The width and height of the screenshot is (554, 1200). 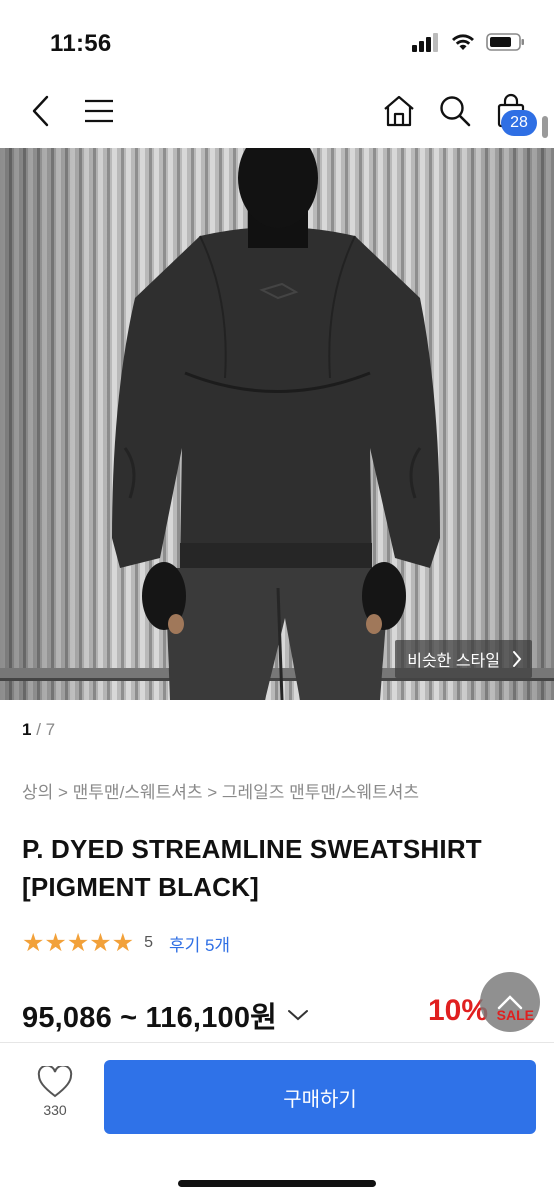 I want to click on like-button: 330, so click(x=55, y=1098).